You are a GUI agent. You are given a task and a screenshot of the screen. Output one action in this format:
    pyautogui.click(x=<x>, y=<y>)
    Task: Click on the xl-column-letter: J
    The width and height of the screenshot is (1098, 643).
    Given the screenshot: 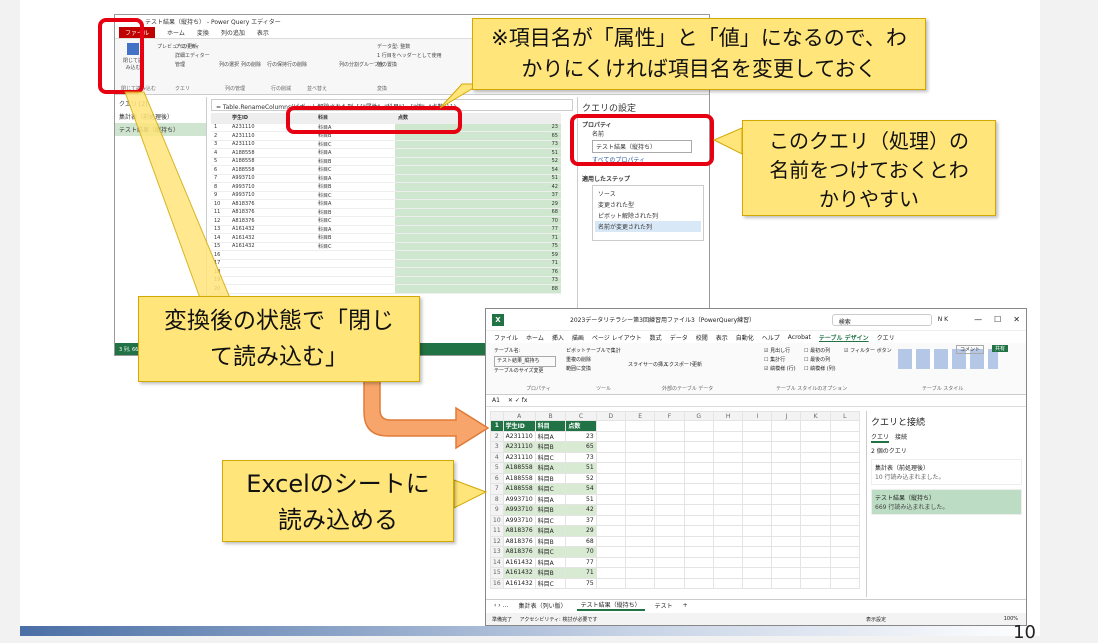 What is the action you would take?
    pyautogui.click(x=786, y=416)
    